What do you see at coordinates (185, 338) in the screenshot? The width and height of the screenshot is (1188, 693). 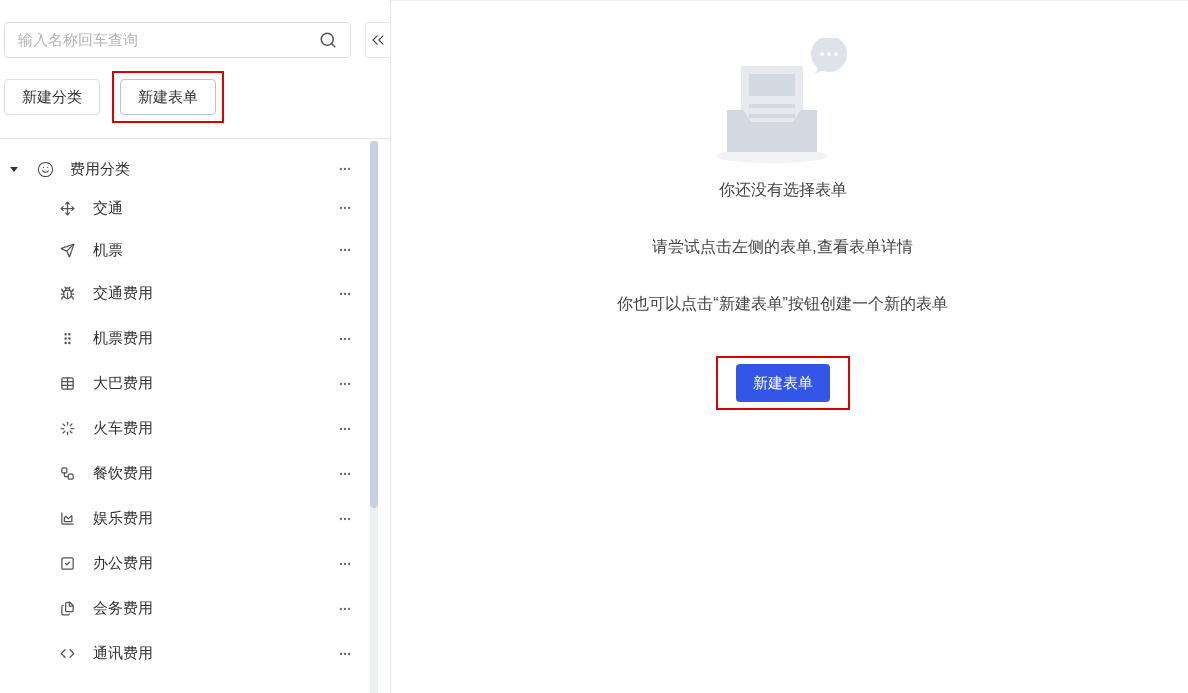 I see `tree-item: 机票费用` at bounding box center [185, 338].